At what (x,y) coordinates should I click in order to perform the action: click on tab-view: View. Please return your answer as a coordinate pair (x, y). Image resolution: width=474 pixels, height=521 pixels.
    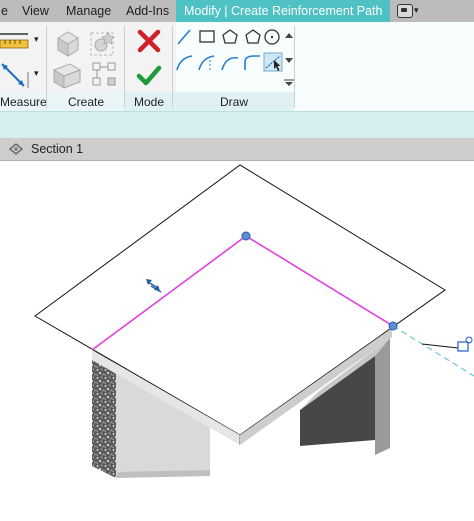
    Looking at the image, I should click on (35, 11).